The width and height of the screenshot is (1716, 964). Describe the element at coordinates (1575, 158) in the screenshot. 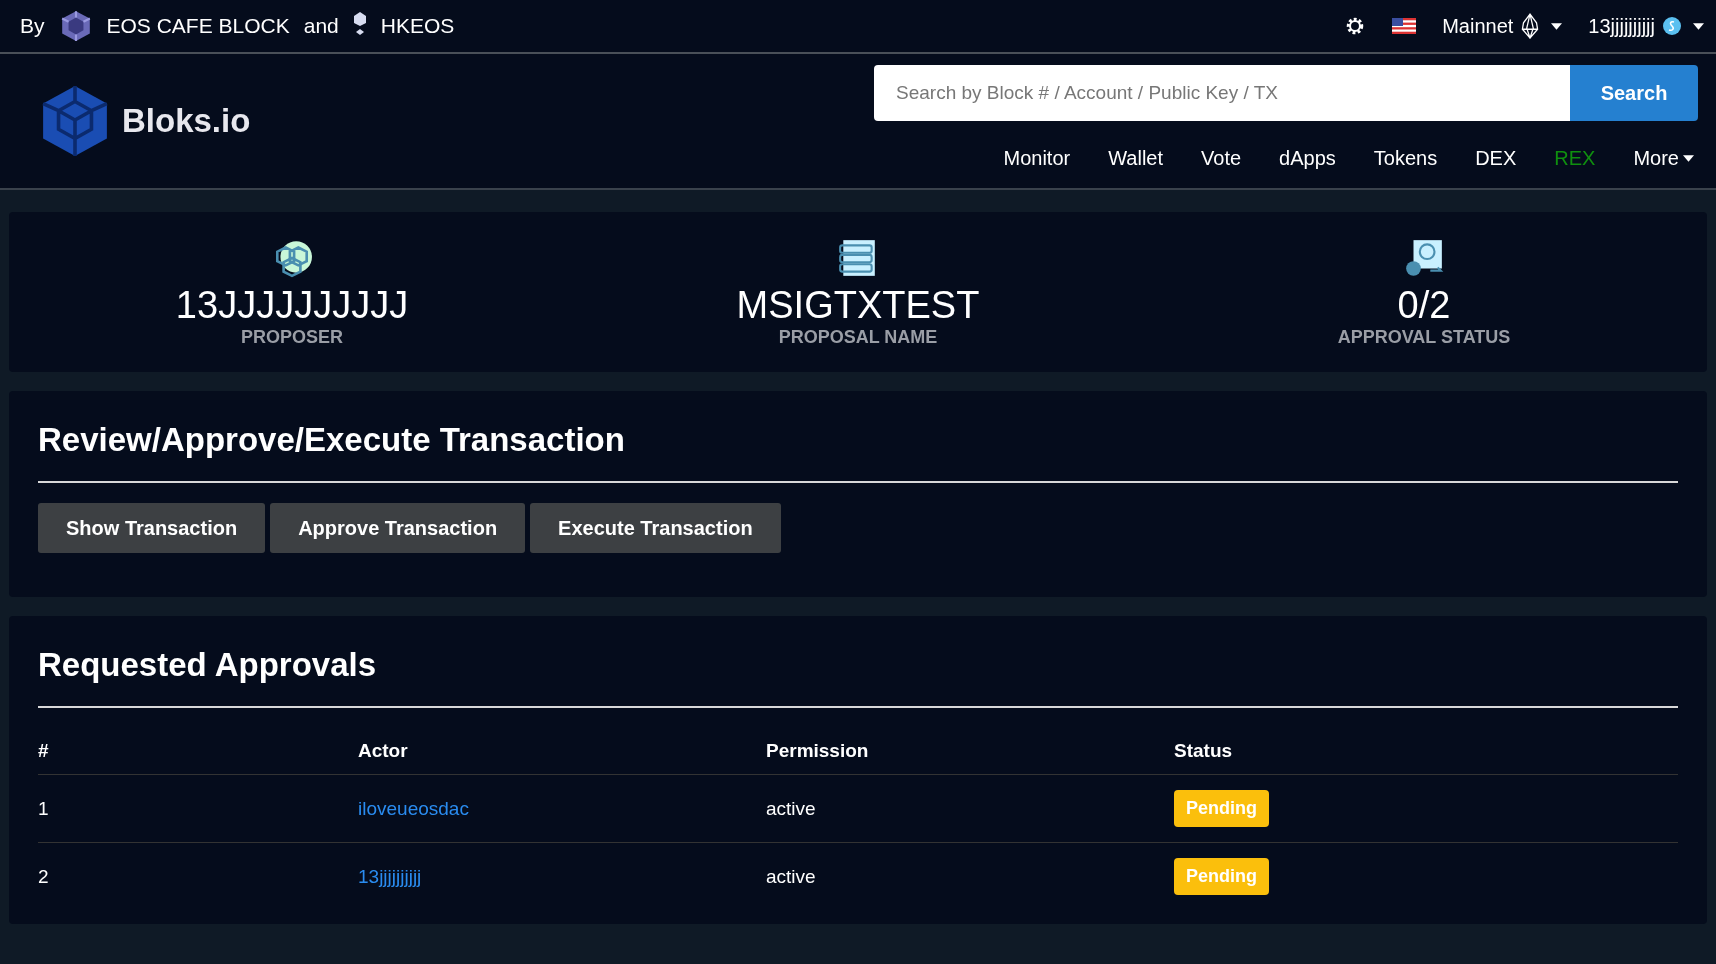

I see `nav-link: REX` at that location.